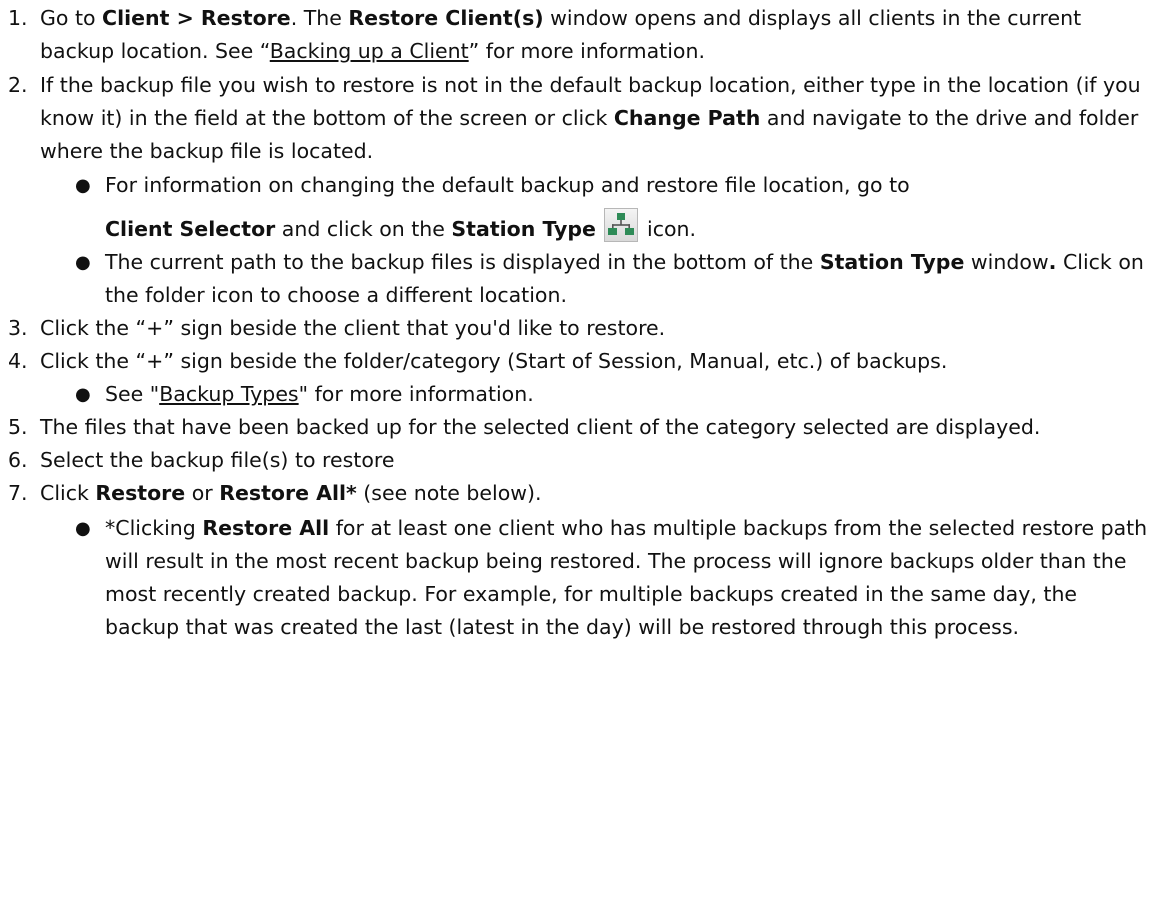 This screenshot has height=899, width=1156. Describe the element at coordinates (228, 394) in the screenshot. I see `link-backup-types: Backup Types` at that location.